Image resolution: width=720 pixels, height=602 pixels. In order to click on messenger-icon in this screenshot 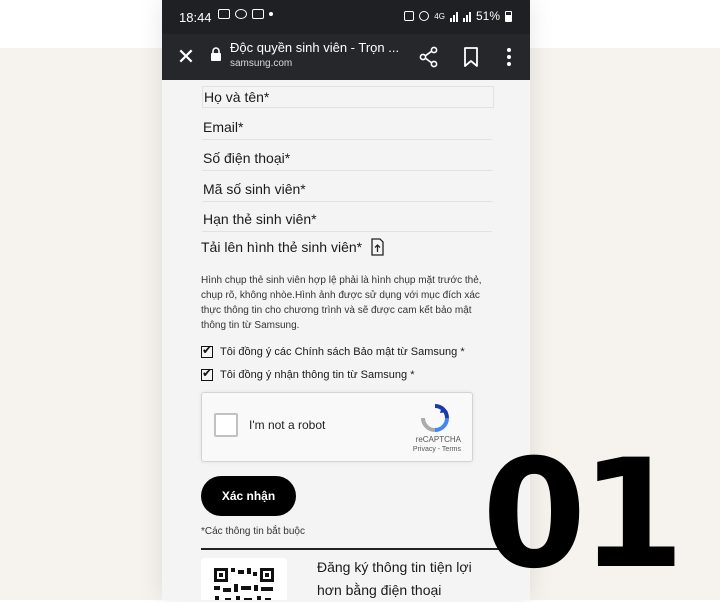, I will do `click(258, 14)`.